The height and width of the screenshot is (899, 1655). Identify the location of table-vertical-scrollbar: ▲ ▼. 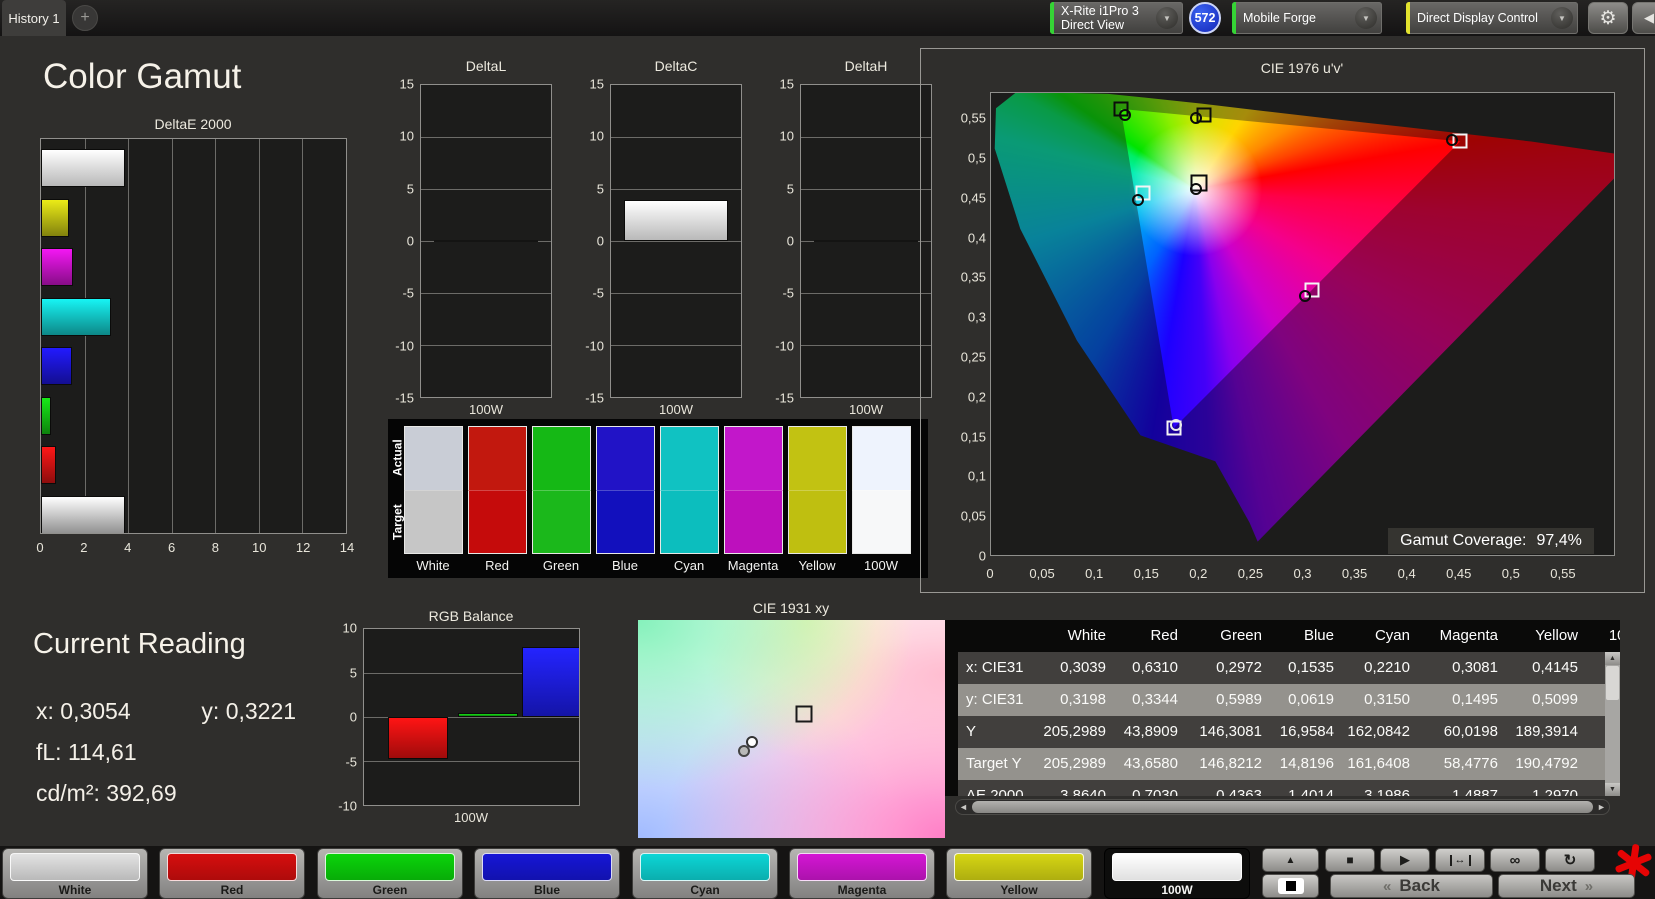
(1612, 724).